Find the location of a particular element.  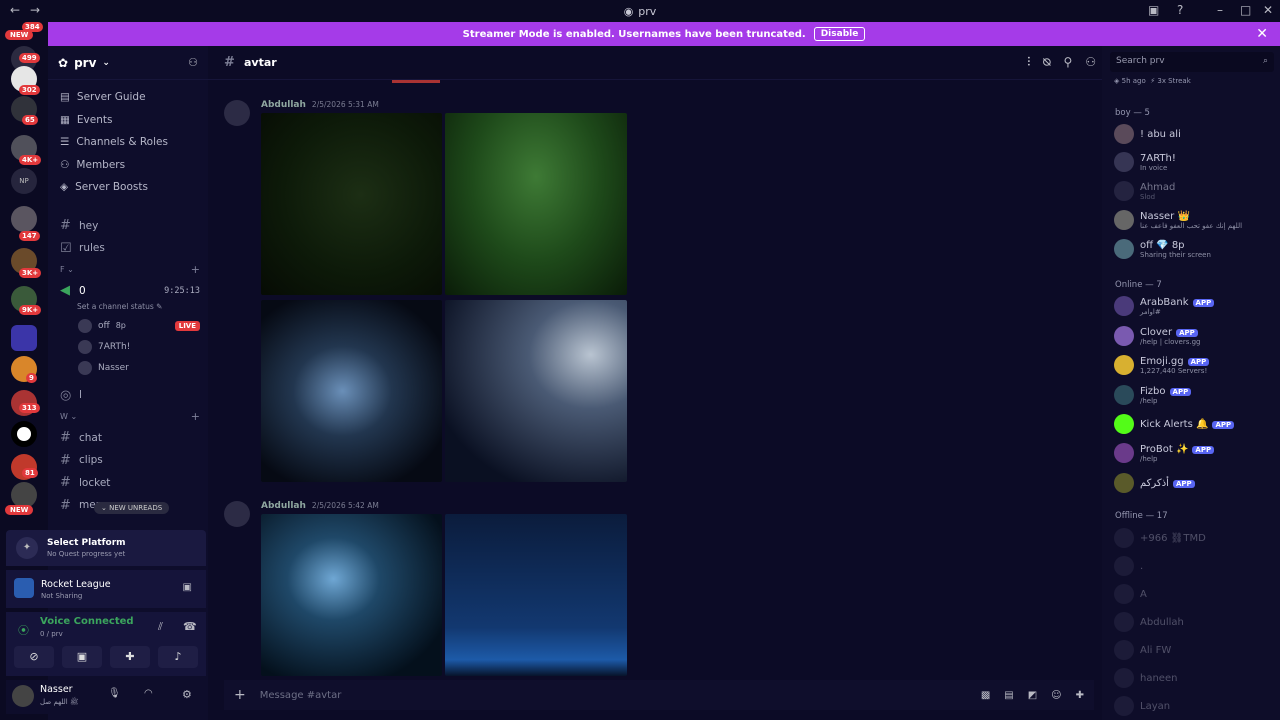

channel-locket: # locket is located at coordinates (128, 483).